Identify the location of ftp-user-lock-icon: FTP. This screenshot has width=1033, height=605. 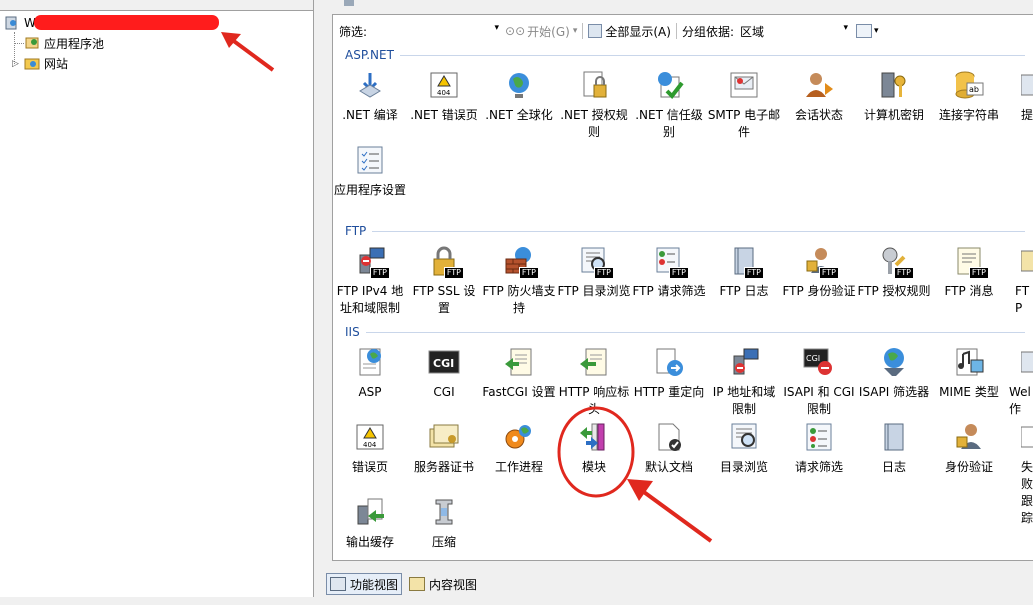
(821, 262).